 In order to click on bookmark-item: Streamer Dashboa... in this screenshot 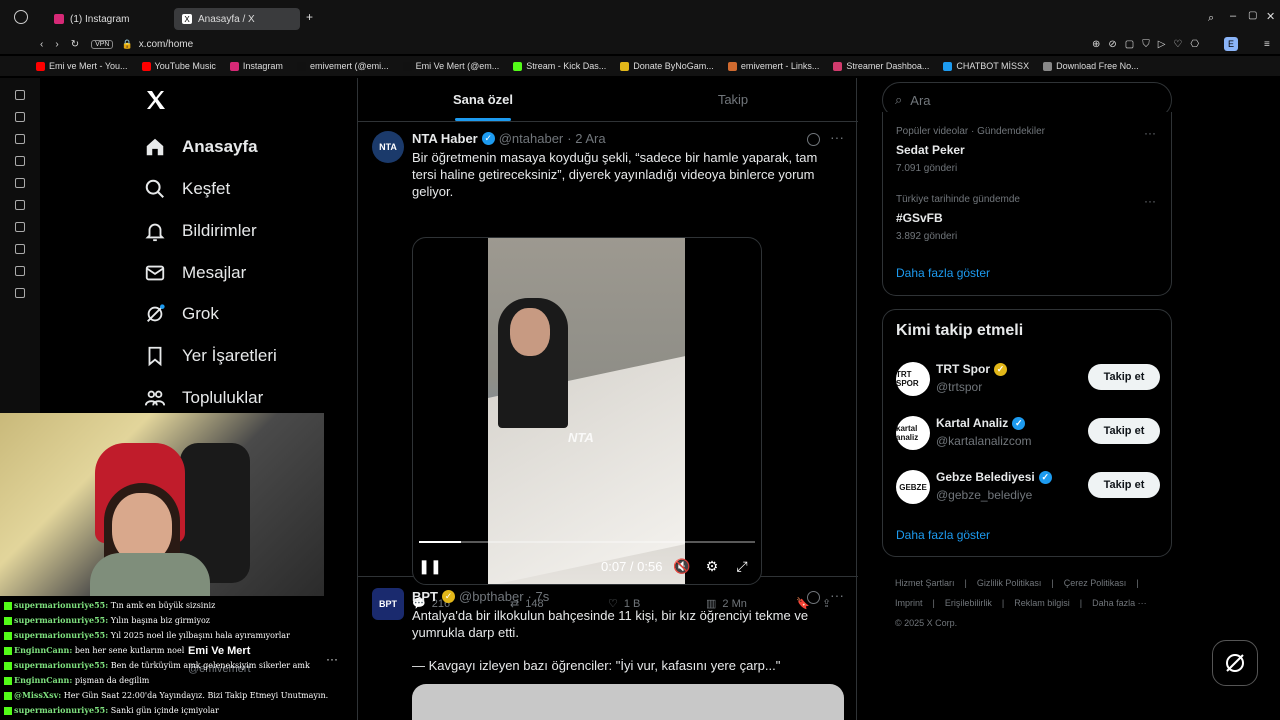, I will do `click(881, 66)`.